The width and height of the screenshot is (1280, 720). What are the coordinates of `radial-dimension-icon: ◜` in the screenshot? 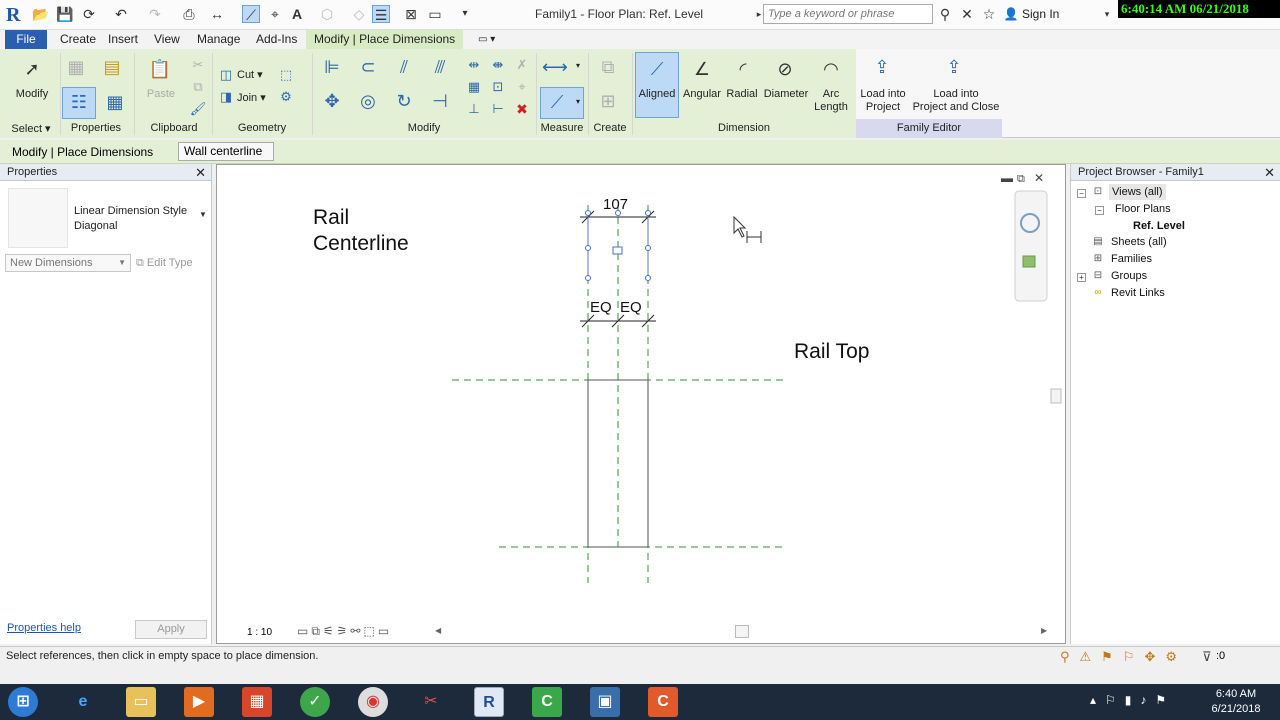 It's located at (743, 69).